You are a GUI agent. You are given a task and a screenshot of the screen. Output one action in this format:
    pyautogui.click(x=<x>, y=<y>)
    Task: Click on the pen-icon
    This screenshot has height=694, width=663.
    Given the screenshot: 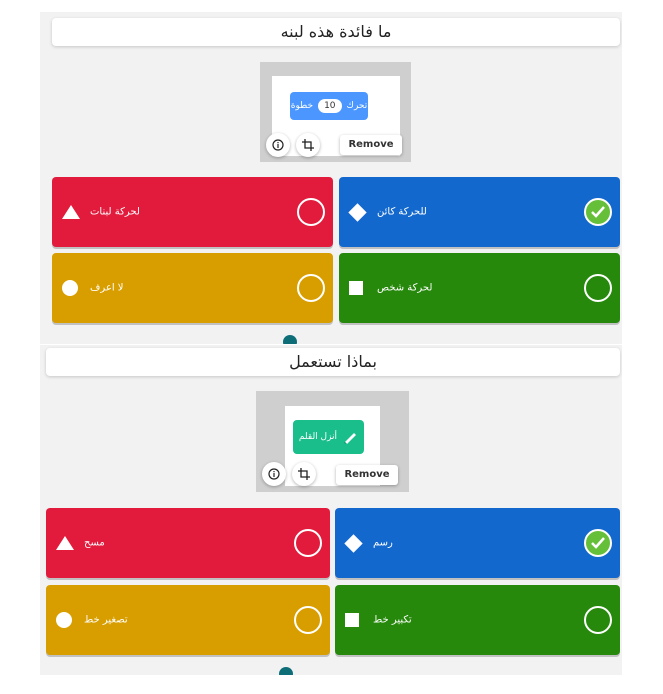 What is the action you would take?
    pyautogui.click(x=350, y=438)
    